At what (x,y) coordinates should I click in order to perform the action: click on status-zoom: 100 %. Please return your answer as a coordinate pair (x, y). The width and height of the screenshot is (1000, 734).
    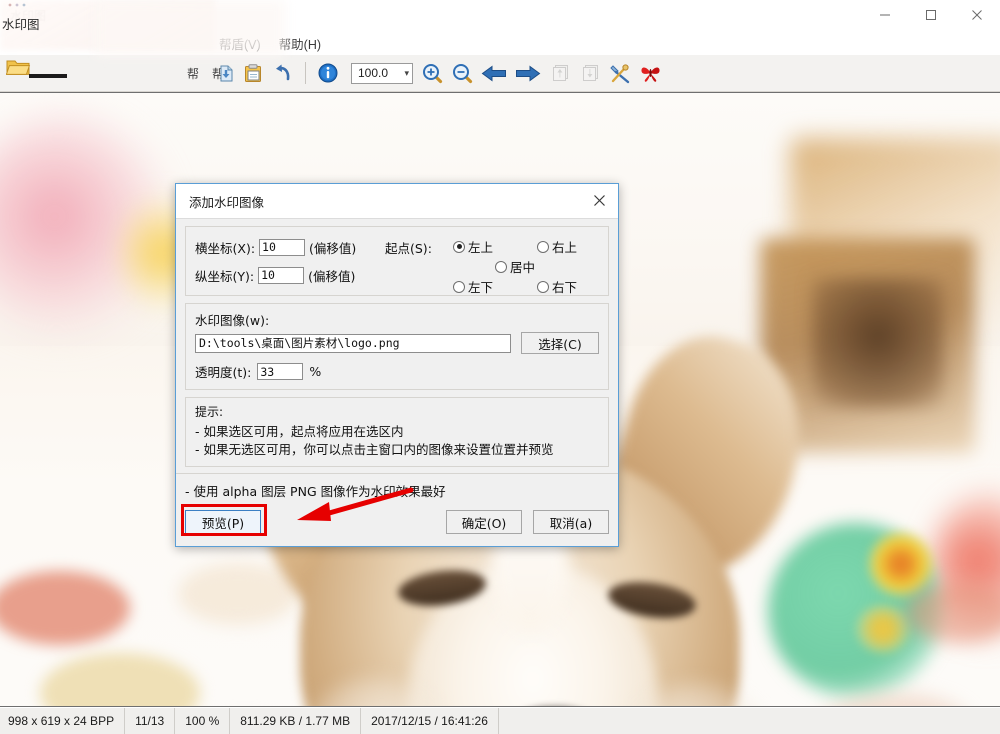
    Looking at the image, I should click on (203, 721).